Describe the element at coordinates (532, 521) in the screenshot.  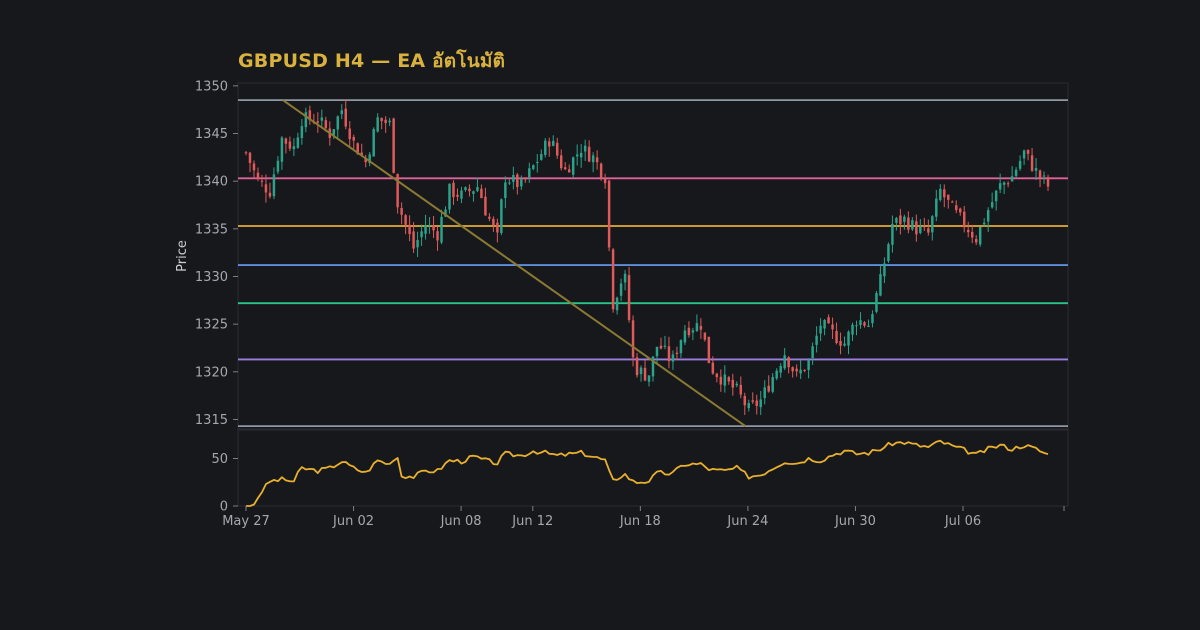
I see `x-tick-label: Jun 12` at that location.